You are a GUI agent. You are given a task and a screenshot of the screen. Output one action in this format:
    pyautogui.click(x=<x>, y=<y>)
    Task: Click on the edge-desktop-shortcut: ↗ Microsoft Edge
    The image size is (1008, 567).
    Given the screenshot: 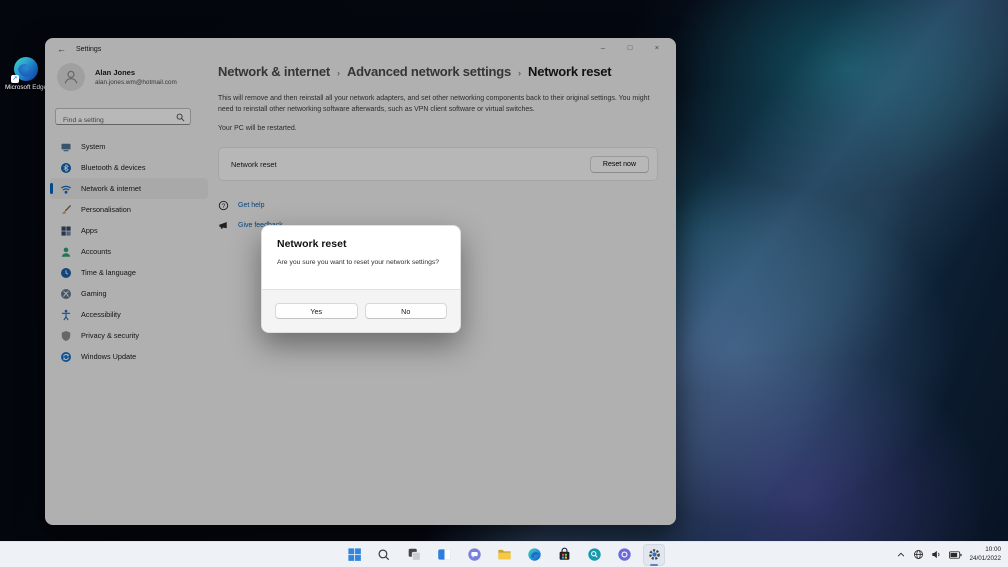 What is the action you would take?
    pyautogui.click(x=26, y=74)
    